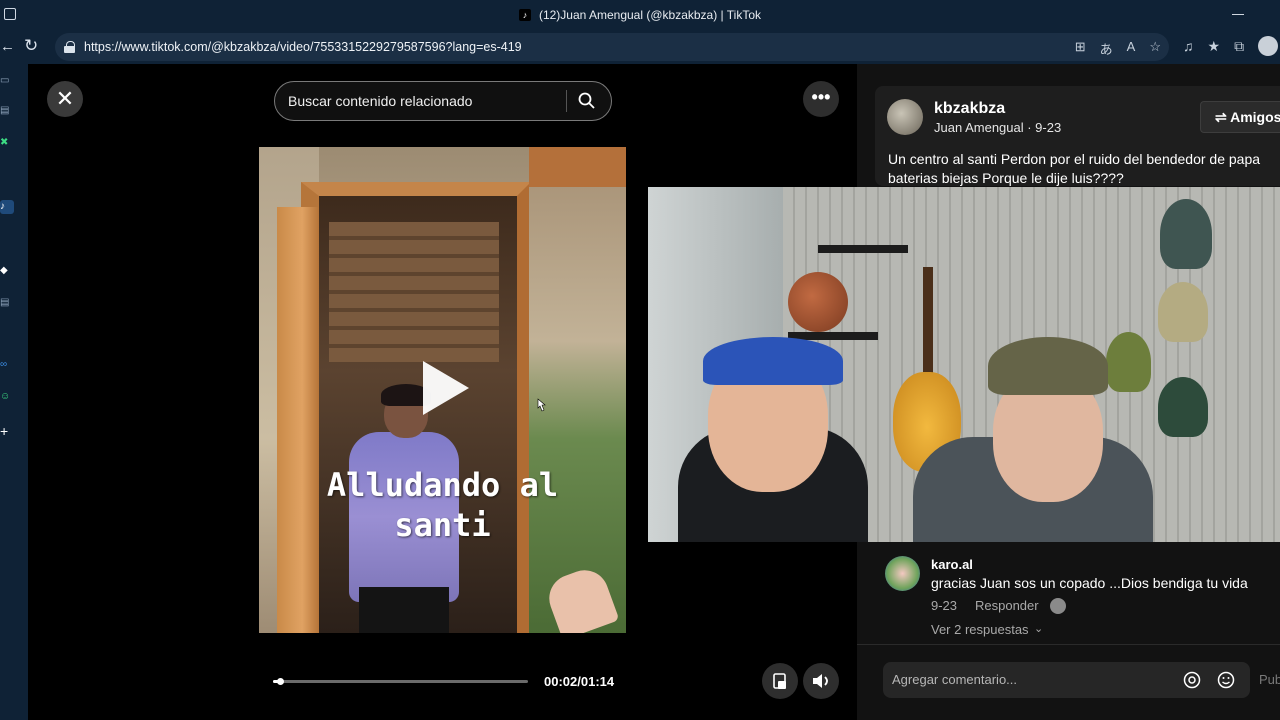 The height and width of the screenshot is (720, 1280). Describe the element at coordinates (280, 681) in the screenshot. I see `video-progress-handle` at that location.